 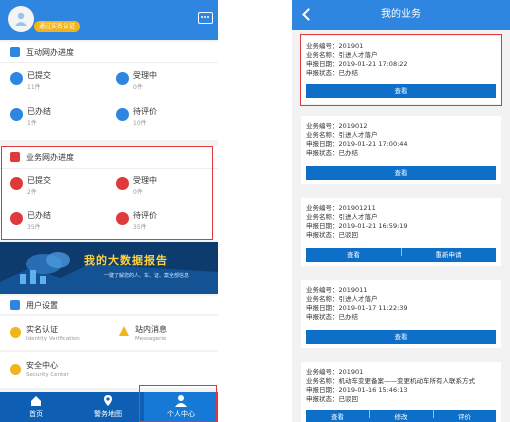 I want to click on action-button-row: 查看 修改 评价, so click(x=401, y=416).